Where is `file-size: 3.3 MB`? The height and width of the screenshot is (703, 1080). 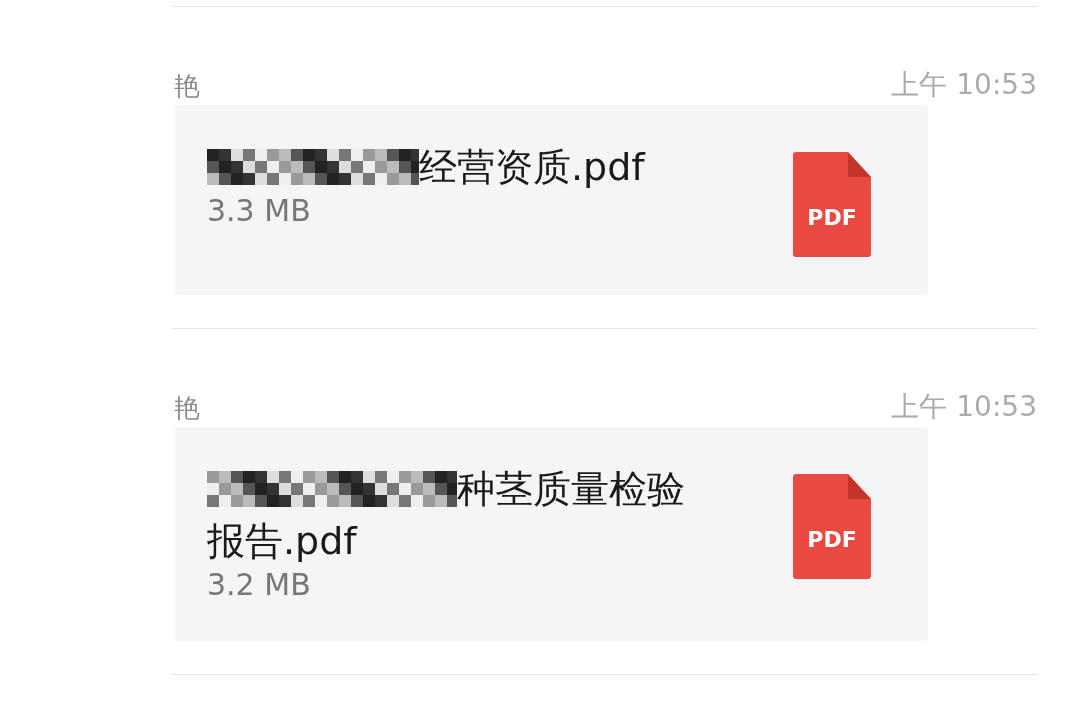
file-size: 3.3 MB is located at coordinates (259, 211).